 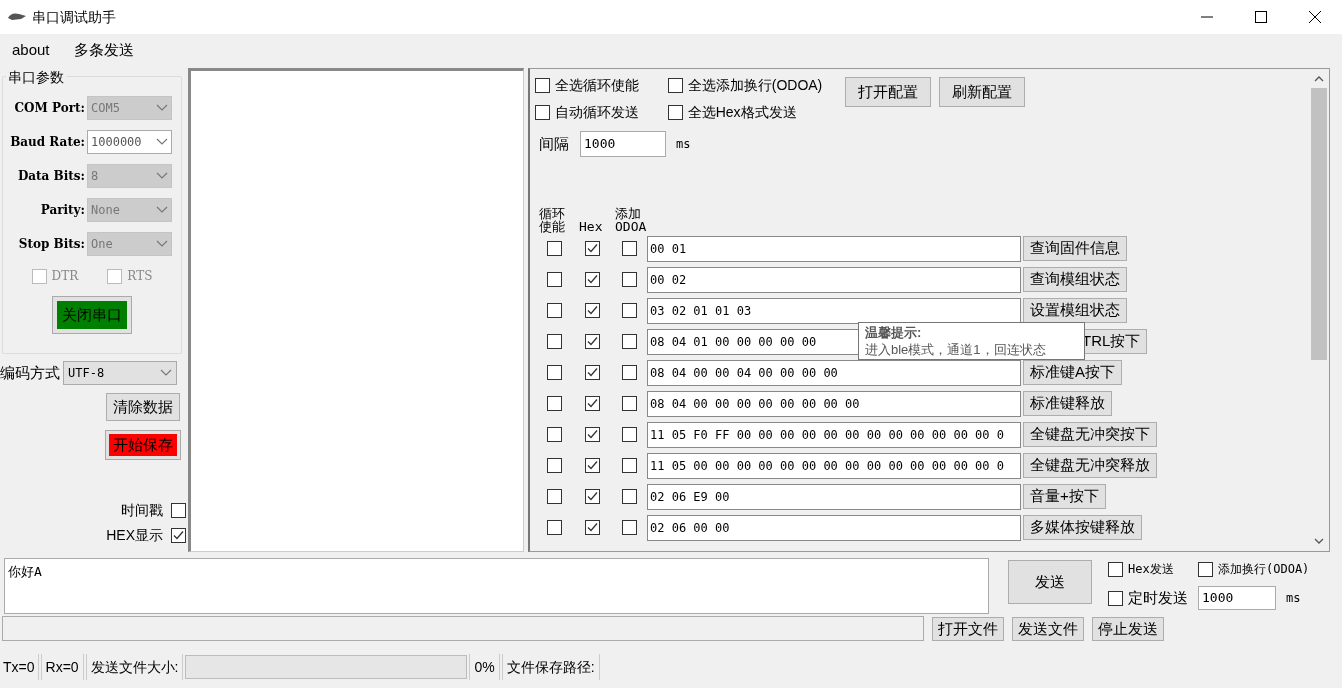 What do you see at coordinates (1090, 465) in the screenshot?
I see `send-command-button: 全键盘无冲突释放` at bounding box center [1090, 465].